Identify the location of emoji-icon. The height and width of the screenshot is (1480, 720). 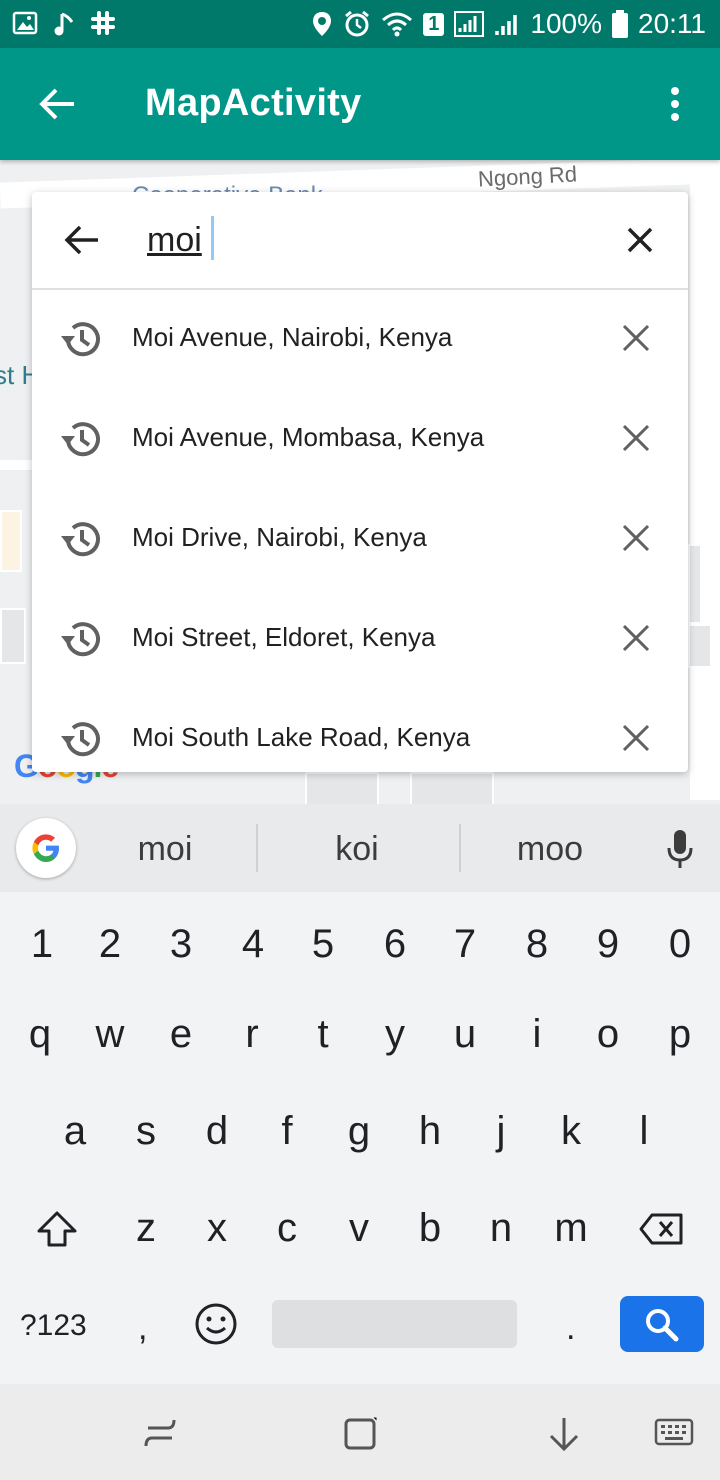
(216, 1324).